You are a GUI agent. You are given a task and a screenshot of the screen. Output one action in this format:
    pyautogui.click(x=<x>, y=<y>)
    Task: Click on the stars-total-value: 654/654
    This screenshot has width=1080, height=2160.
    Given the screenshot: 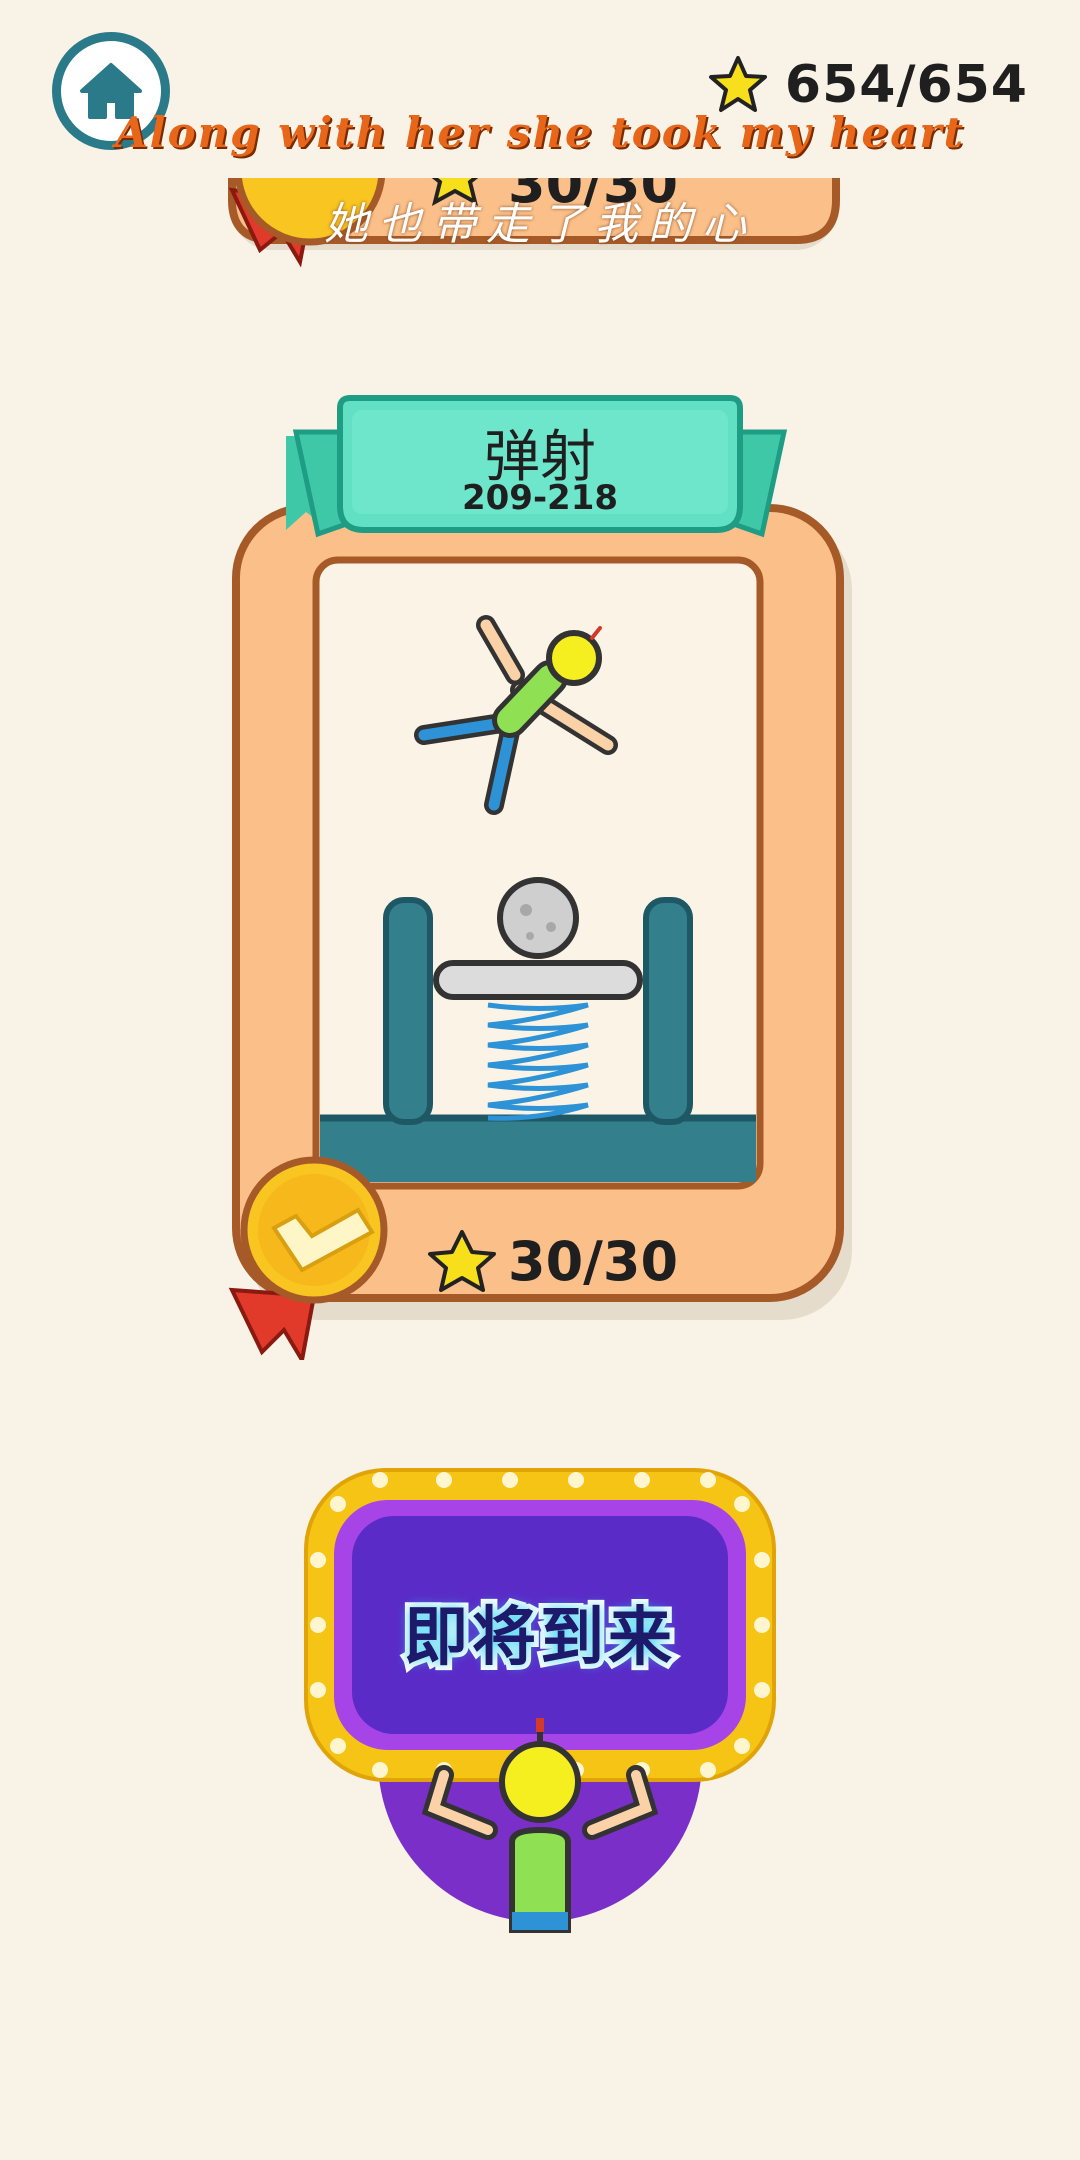 What is the action you would take?
    pyautogui.click(x=906, y=85)
    